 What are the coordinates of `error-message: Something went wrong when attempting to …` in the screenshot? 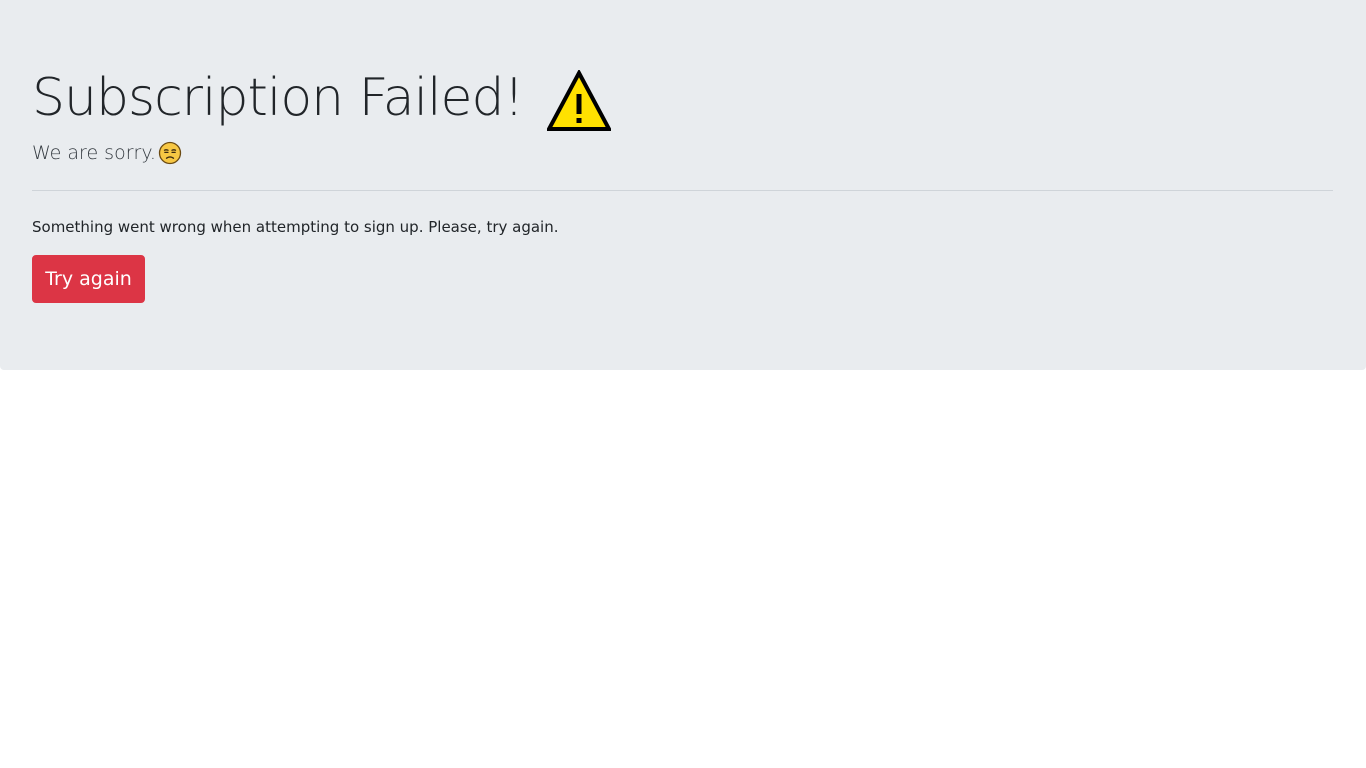 It's located at (295, 227).